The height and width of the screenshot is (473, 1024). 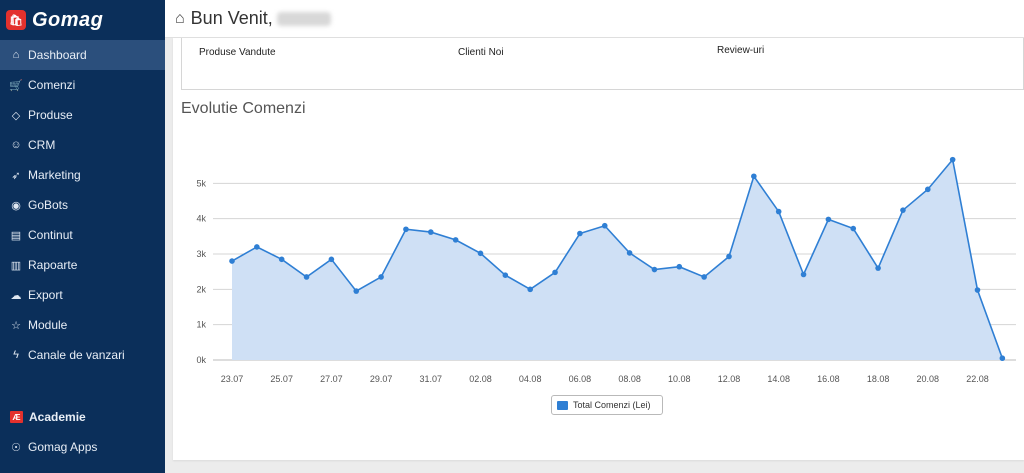 I want to click on sidebar-item-gomag-apps: ☉ Gomag Apps, so click(x=82, y=447).